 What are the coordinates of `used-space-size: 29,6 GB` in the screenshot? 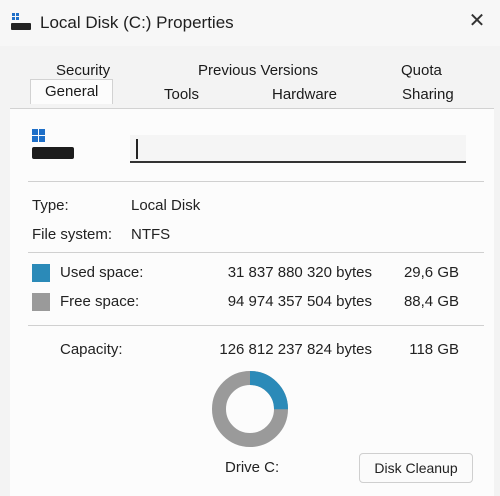 It's located at (431, 272).